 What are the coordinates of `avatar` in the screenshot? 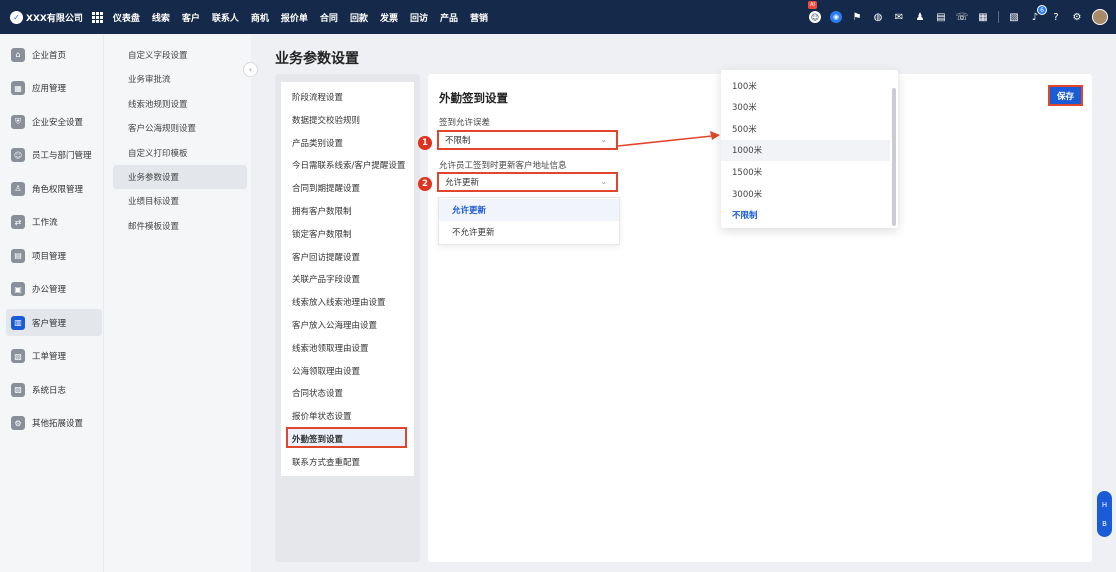 It's located at (1100, 17).